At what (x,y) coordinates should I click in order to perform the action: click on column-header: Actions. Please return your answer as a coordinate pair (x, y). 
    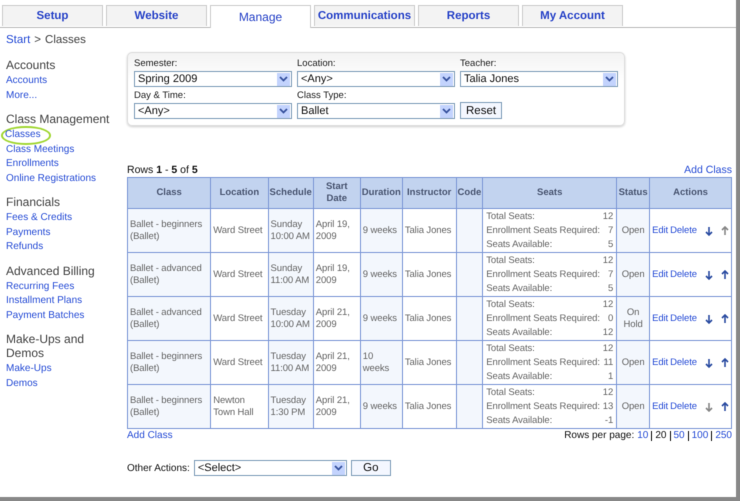
    Looking at the image, I should click on (690, 192).